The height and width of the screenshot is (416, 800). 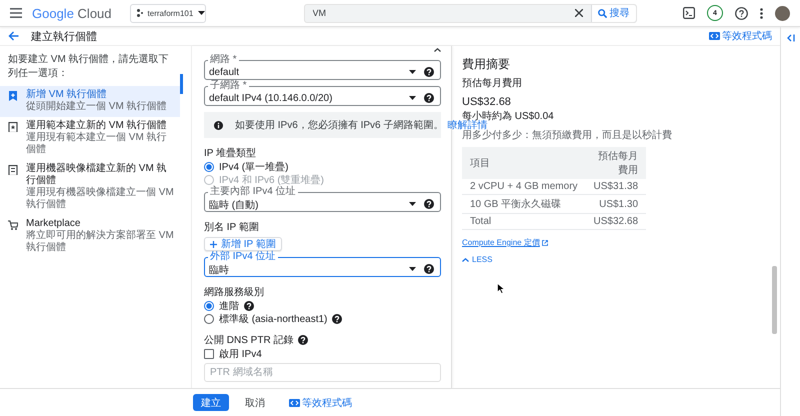 I want to click on sidebar-item: 運用範本建立新的 VM 執行個體 運用現有範本建立一個 VM 執行個體, so click(x=90, y=138).